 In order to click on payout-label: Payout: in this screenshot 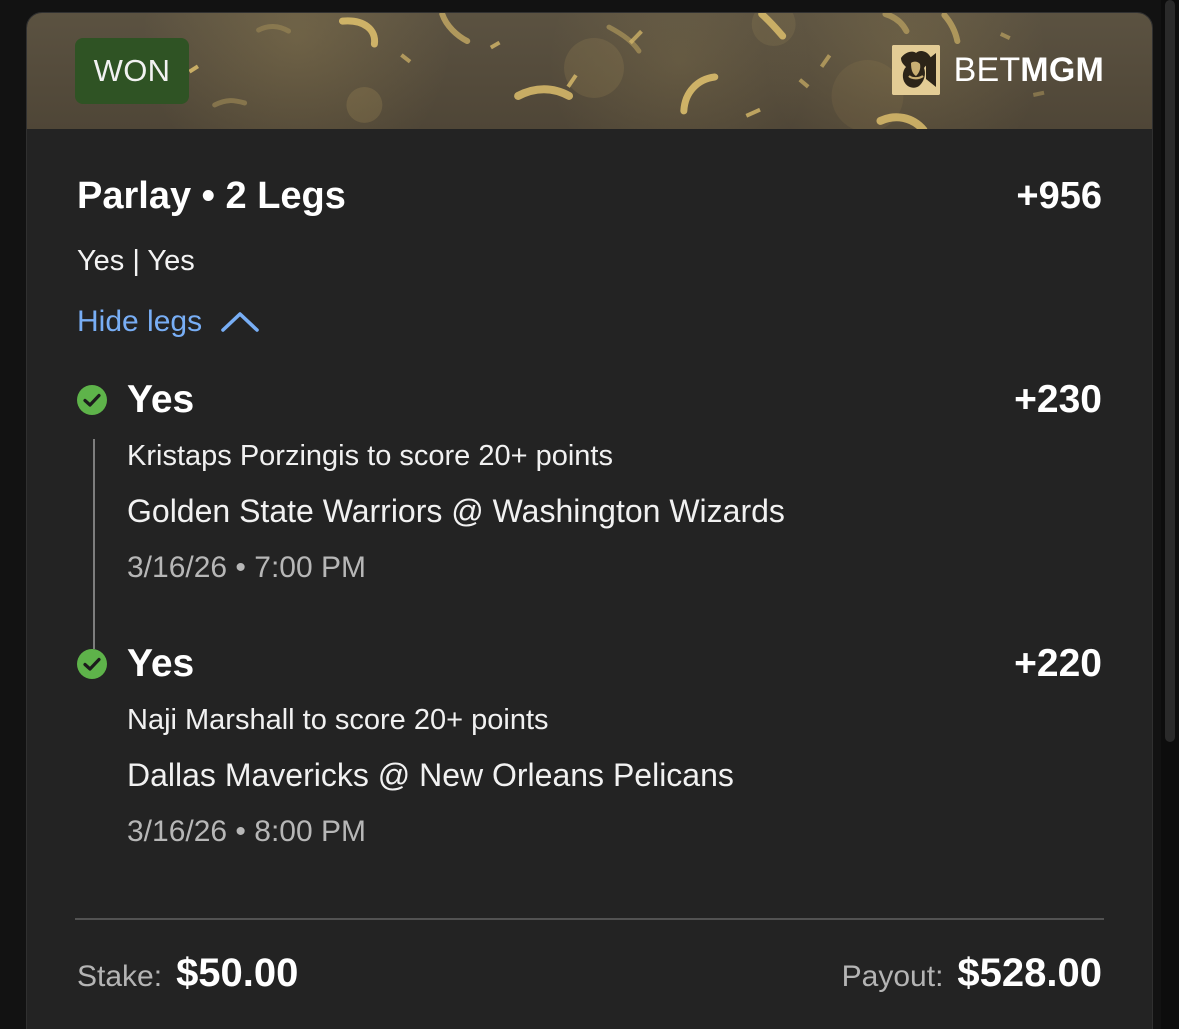, I will do `click(892, 976)`.